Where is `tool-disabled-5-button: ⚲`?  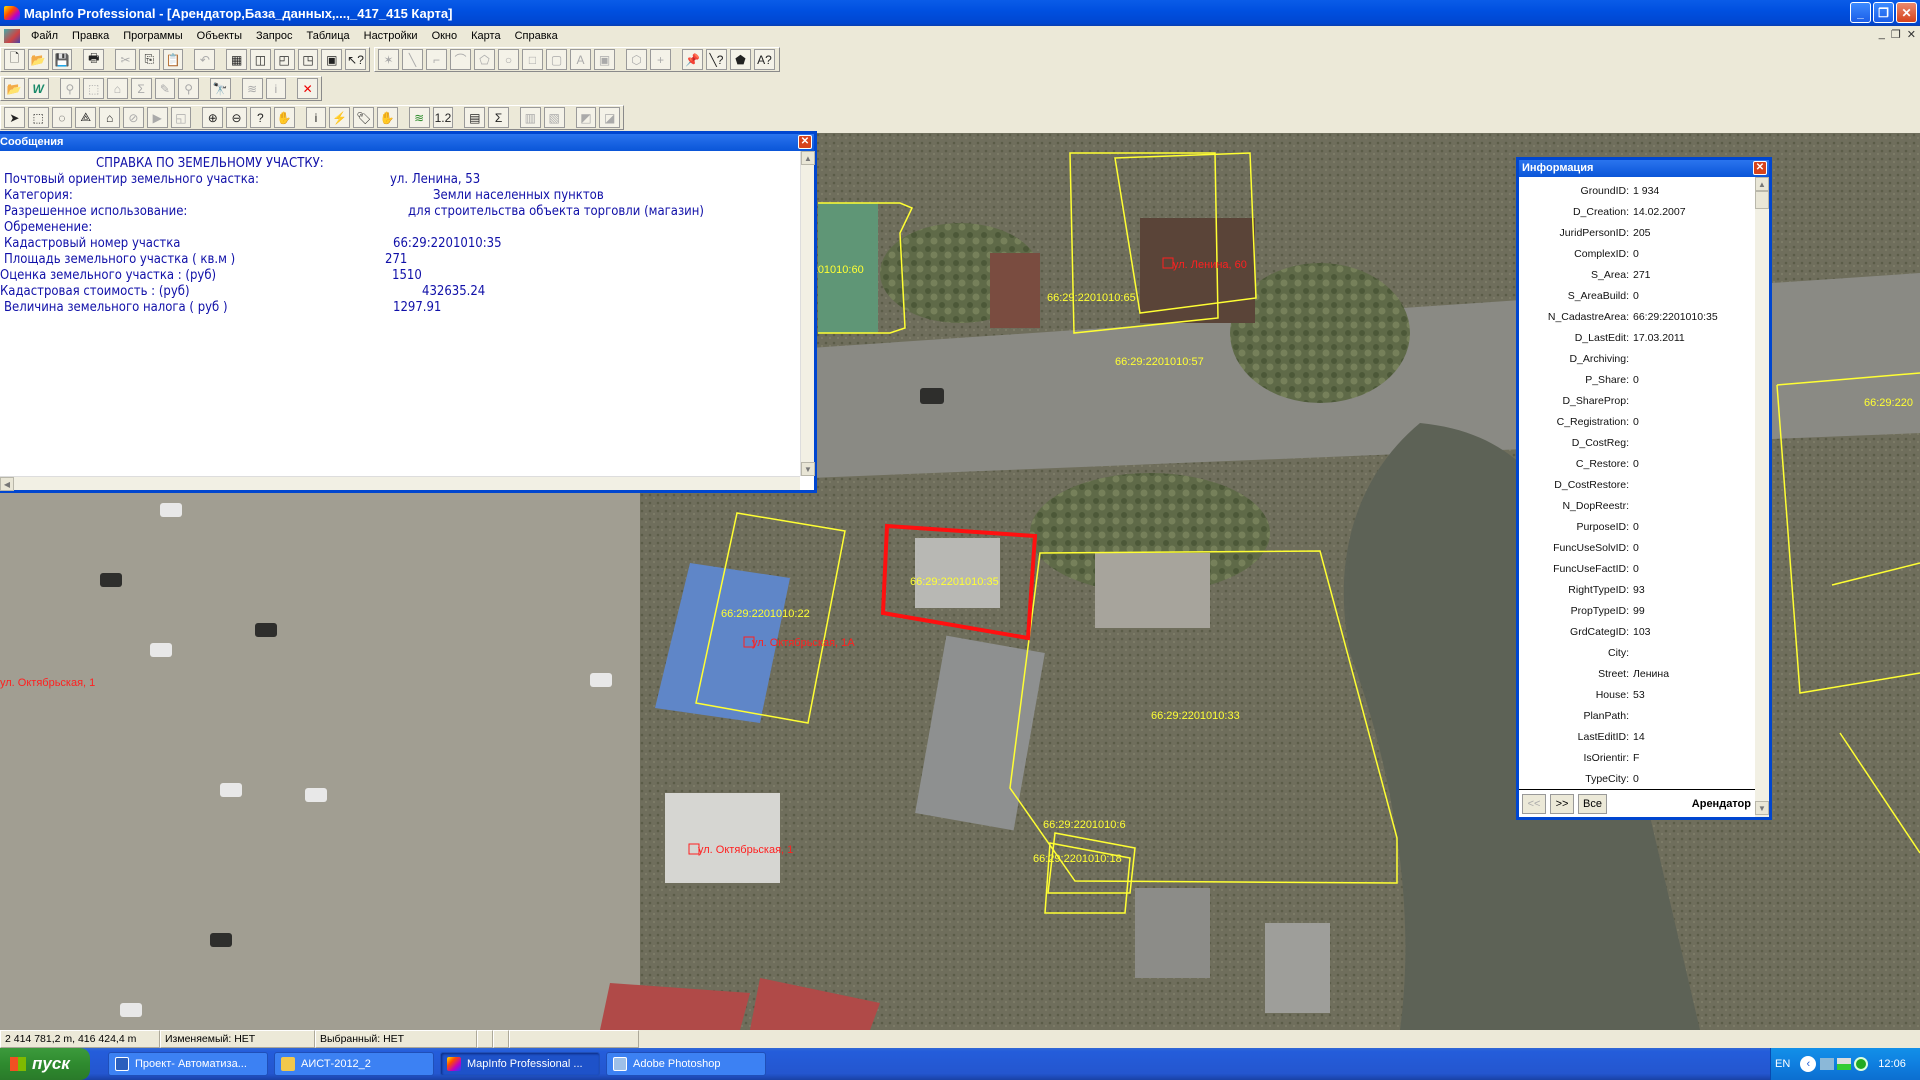 tool-disabled-5-button: ⚲ is located at coordinates (188, 88).